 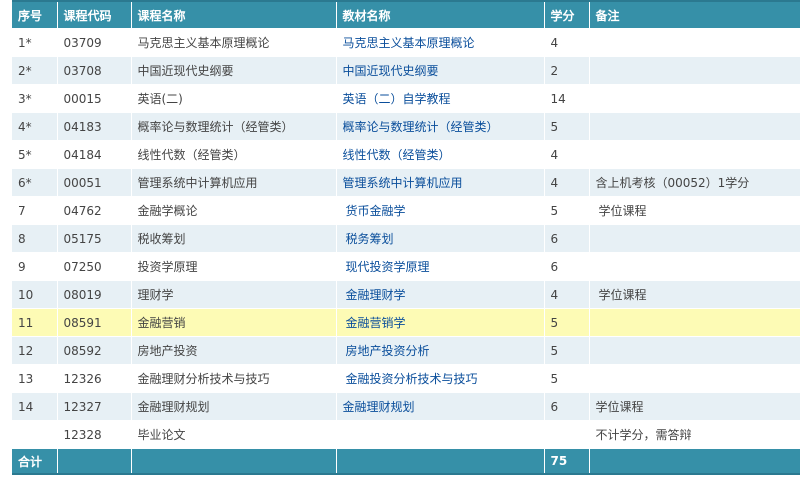 What do you see at coordinates (234, 294) in the screenshot?
I see `course-name: 理财学` at bounding box center [234, 294].